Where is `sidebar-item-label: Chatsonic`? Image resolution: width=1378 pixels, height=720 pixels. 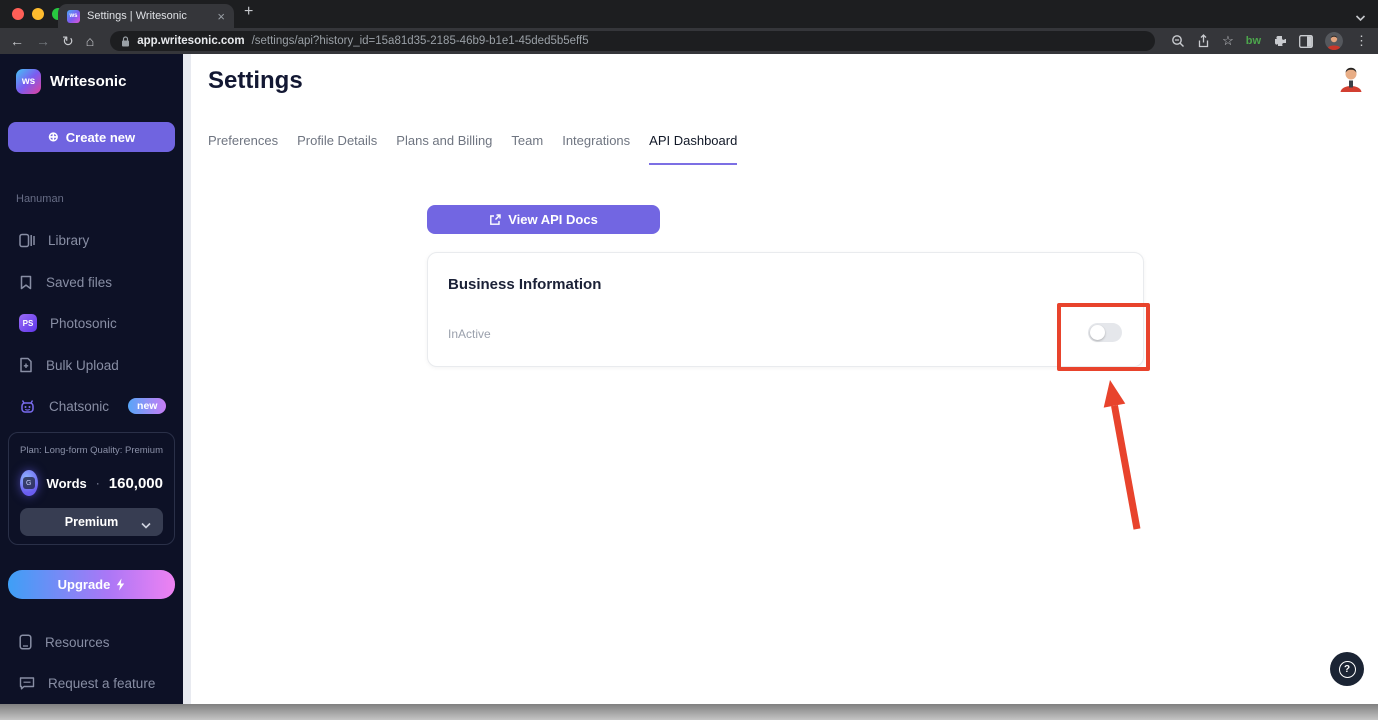 sidebar-item-label: Chatsonic is located at coordinates (79, 406).